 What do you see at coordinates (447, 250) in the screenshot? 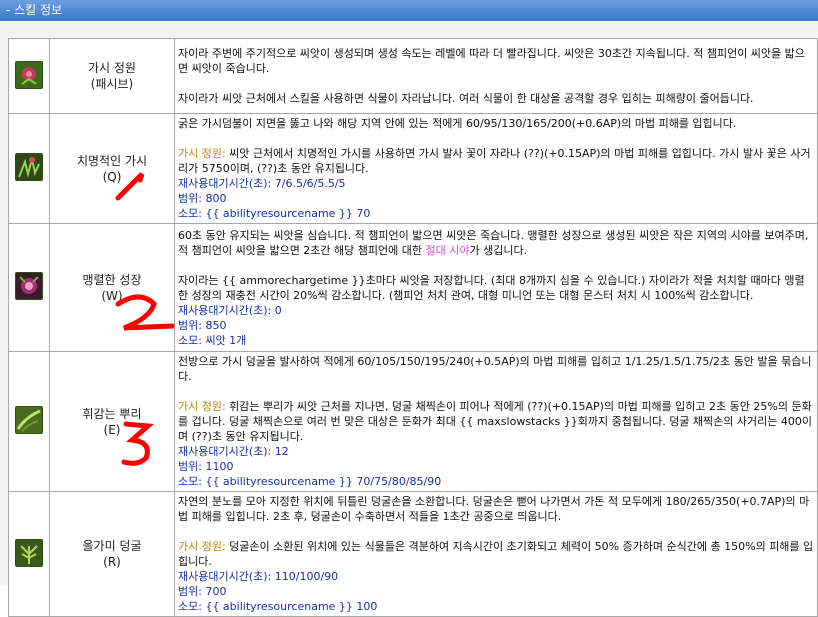
I see `true-sight-highlight: 절대 시야` at bounding box center [447, 250].